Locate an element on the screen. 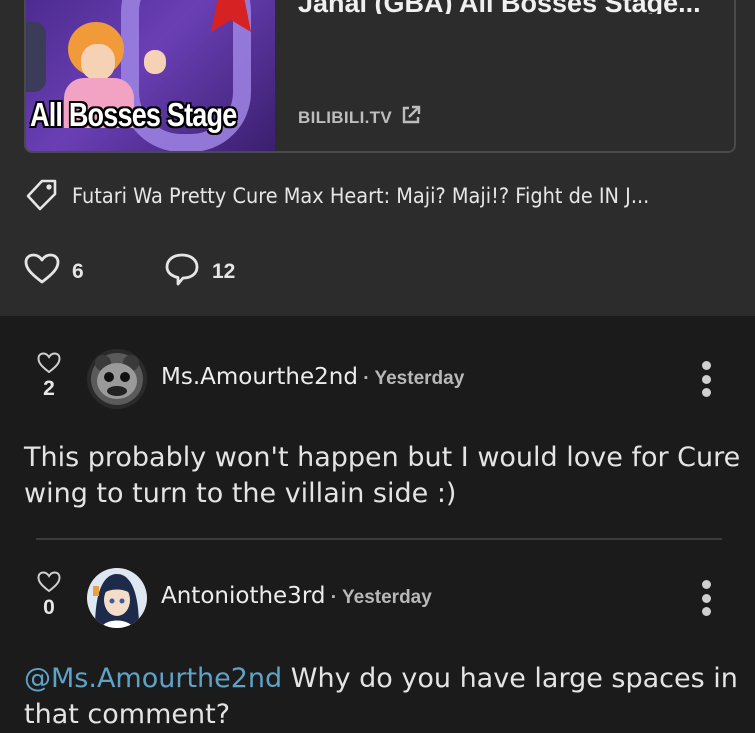  speech-bubble-icon is located at coordinates (182, 272).